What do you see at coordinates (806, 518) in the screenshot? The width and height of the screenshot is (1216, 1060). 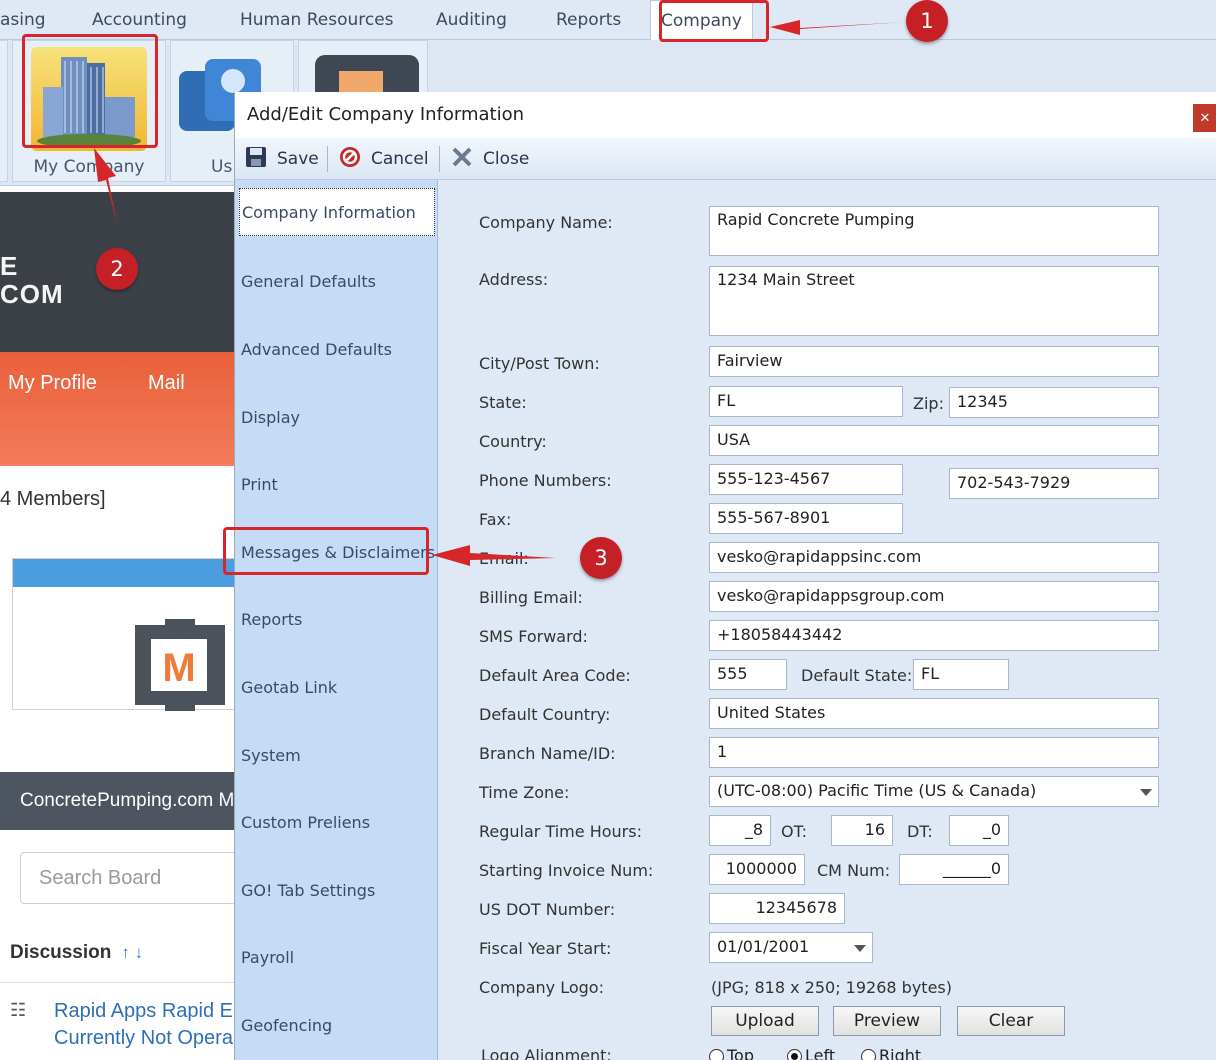 I see `fax-field: 555-567-8901` at bounding box center [806, 518].